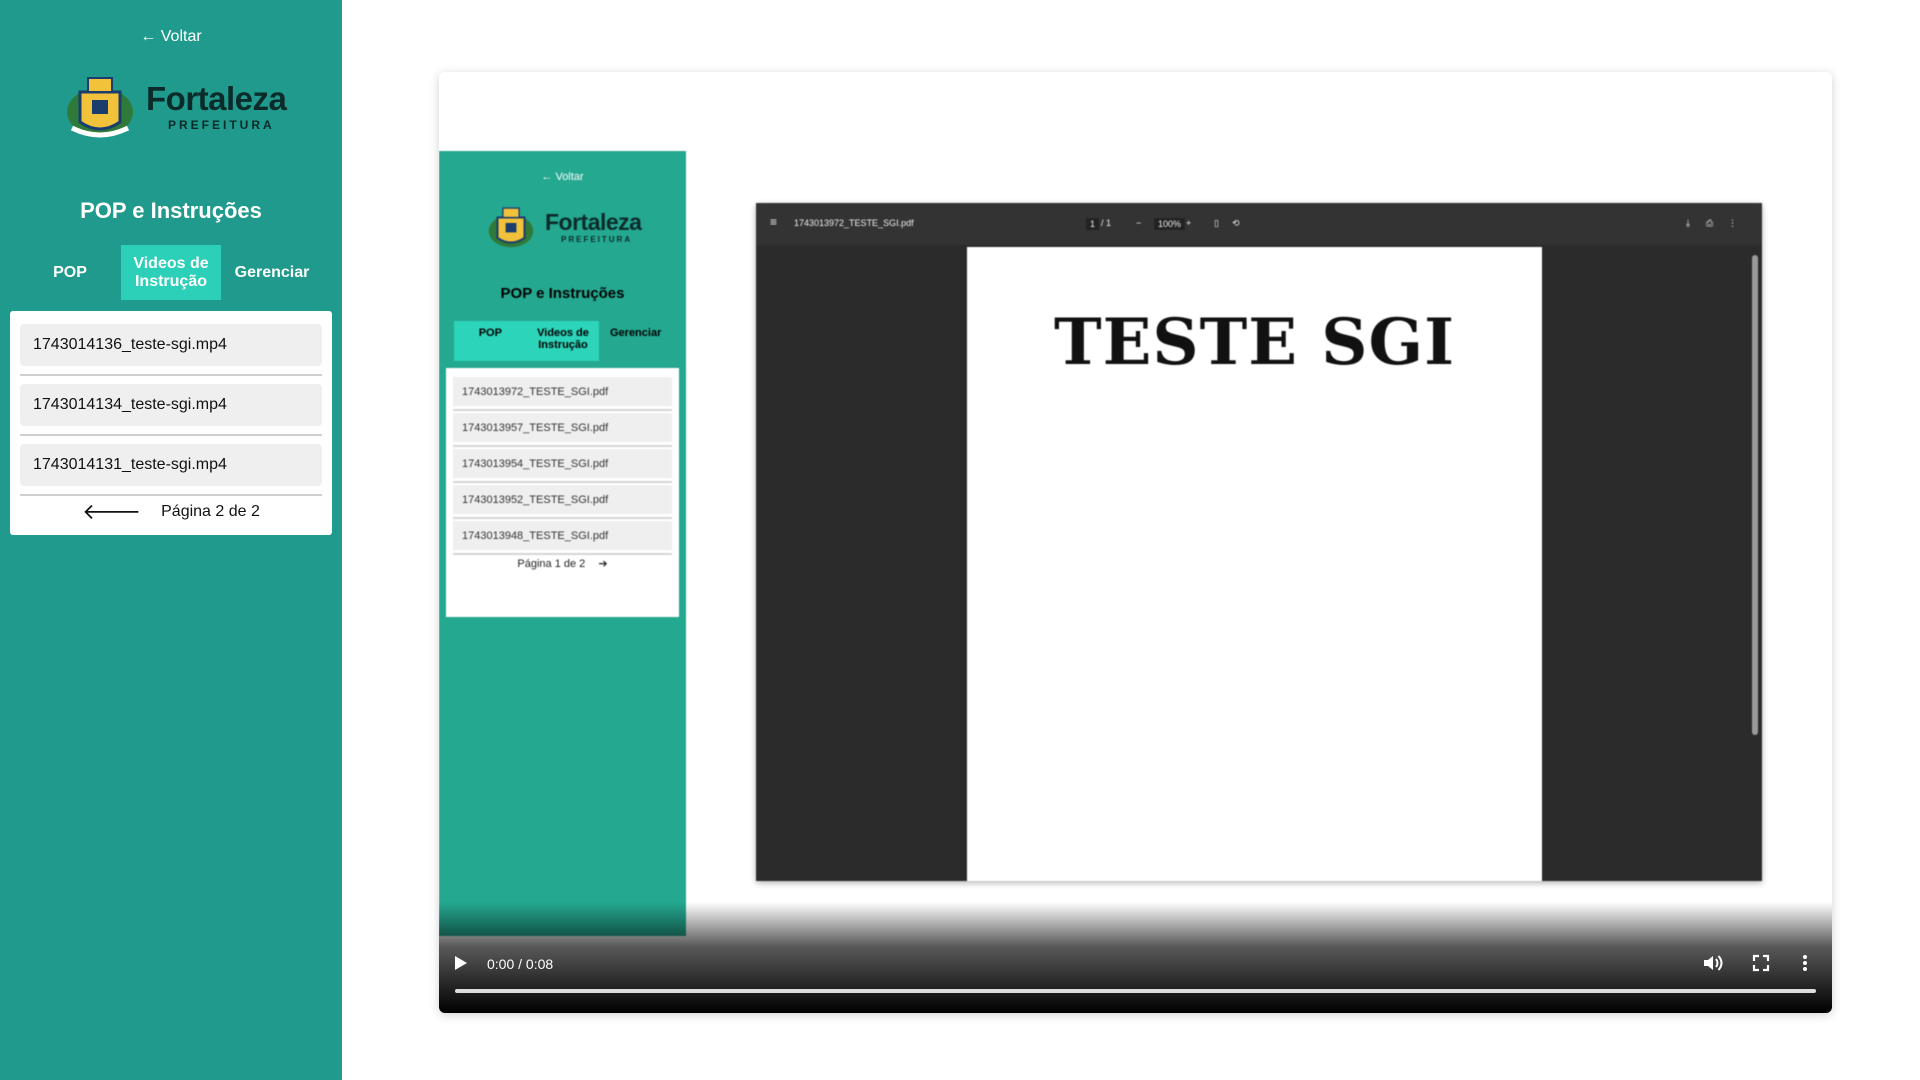 This screenshot has height=1080, width=1920. What do you see at coordinates (171, 37) in the screenshot?
I see `back-link: ← Voltar` at bounding box center [171, 37].